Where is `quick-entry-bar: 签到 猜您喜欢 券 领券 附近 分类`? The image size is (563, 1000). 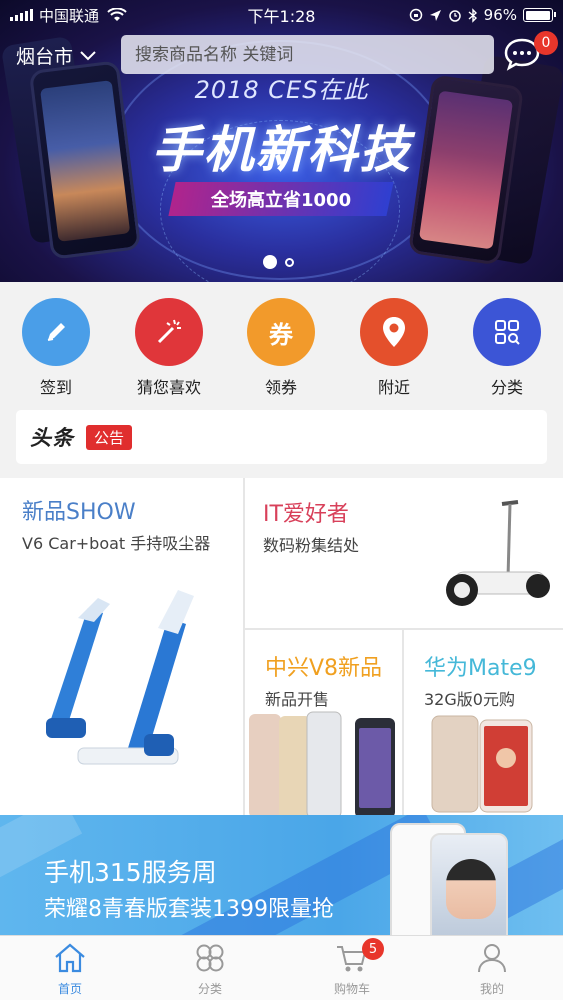
quick-entry-bar: 签到 猜您喜欢 券 领券 附近 分类 is located at coordinates (281, 341).